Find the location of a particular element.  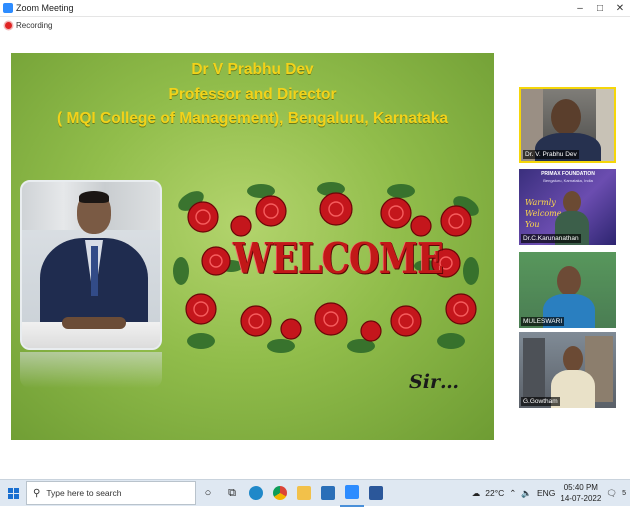

volume-icon: 🔈 is located at coordinates (526, 493).